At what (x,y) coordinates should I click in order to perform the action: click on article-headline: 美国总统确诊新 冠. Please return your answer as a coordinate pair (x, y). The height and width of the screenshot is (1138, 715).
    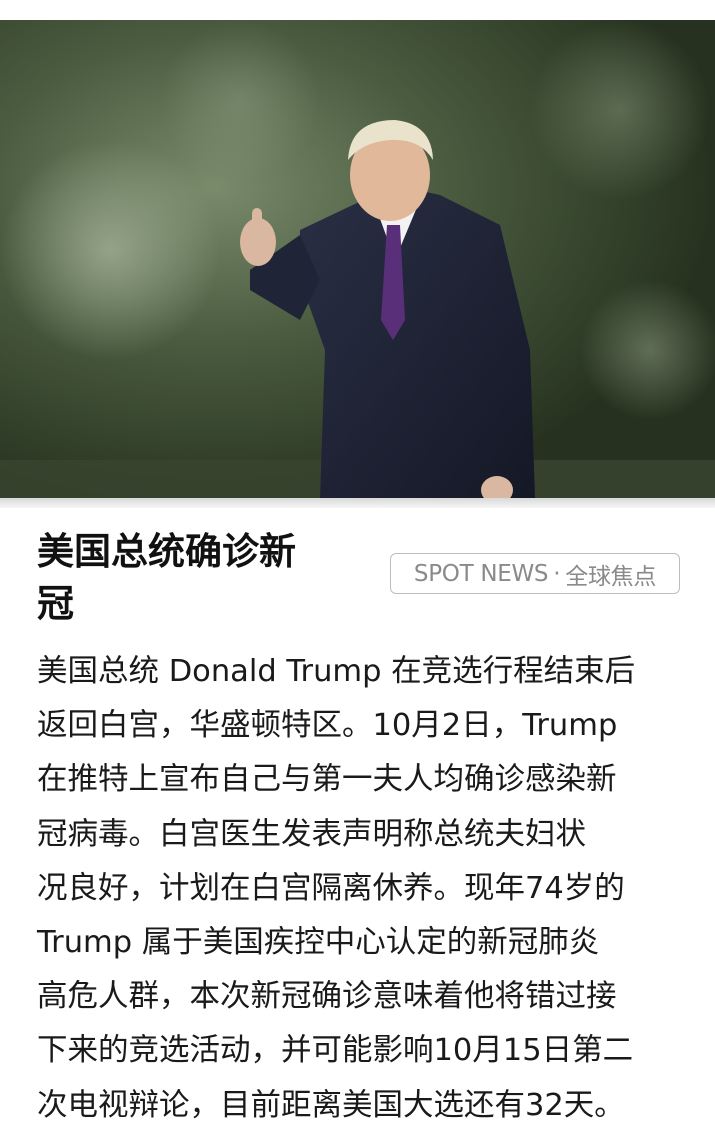
    Looking at the image, I should click on (197, 578).